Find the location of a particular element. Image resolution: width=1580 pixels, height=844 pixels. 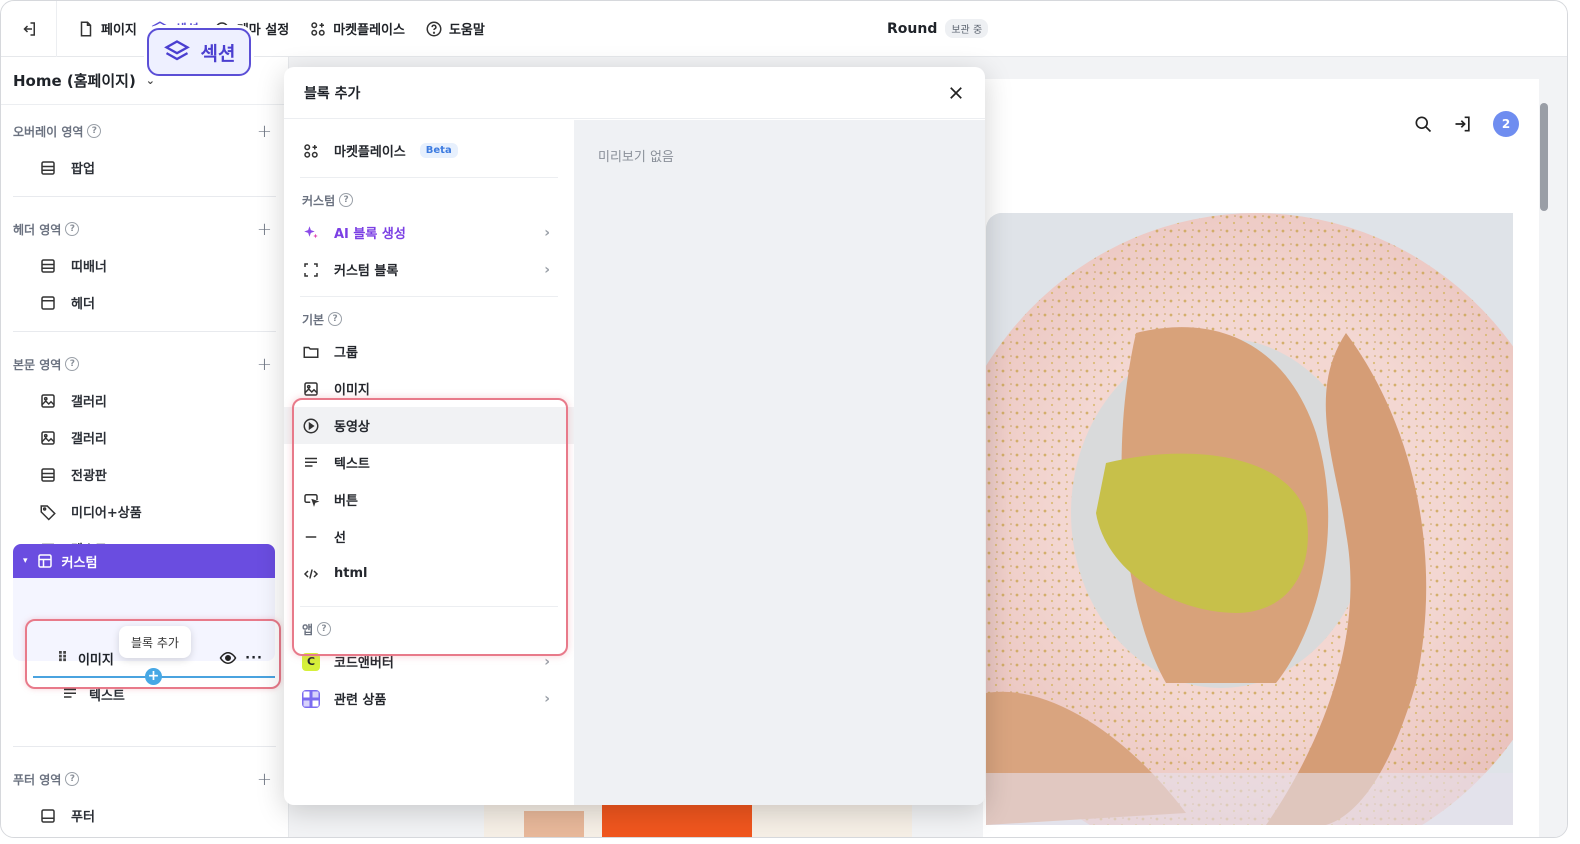

group-header: 헤더 영역? + is located at coordinates (144, 229).